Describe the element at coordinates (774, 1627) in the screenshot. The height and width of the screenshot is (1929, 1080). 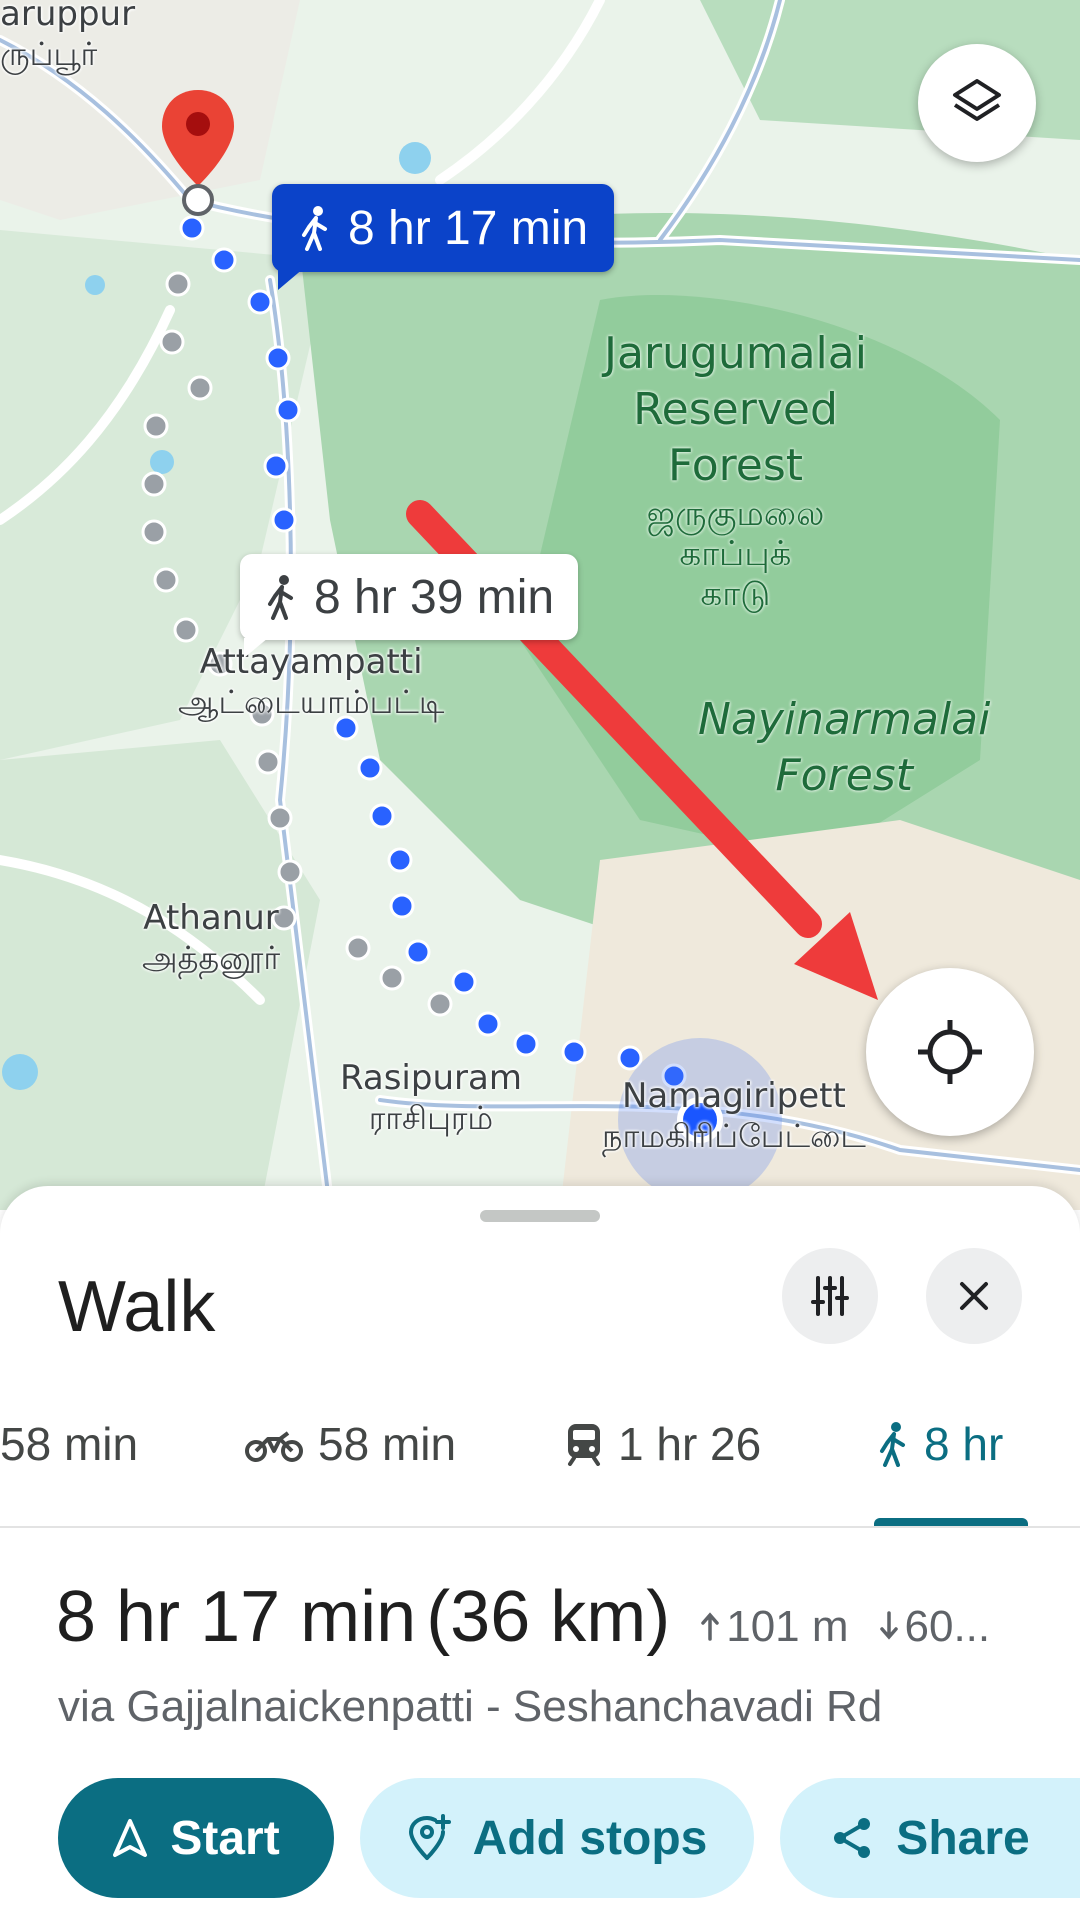
I see `elevation-ascent: 101 m` at that location.